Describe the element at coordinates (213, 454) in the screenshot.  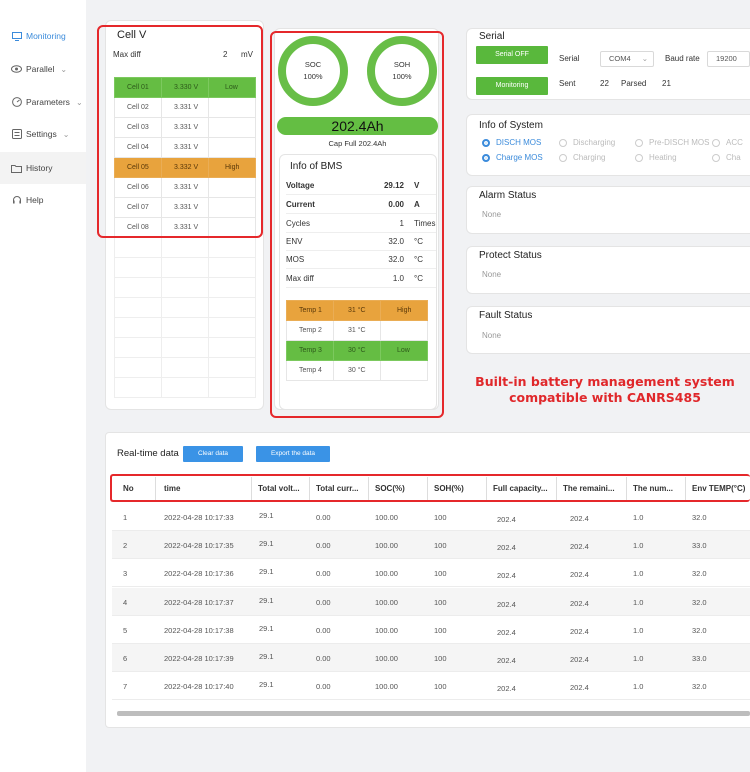
I see `clear-data-button: Clear data` at that location.